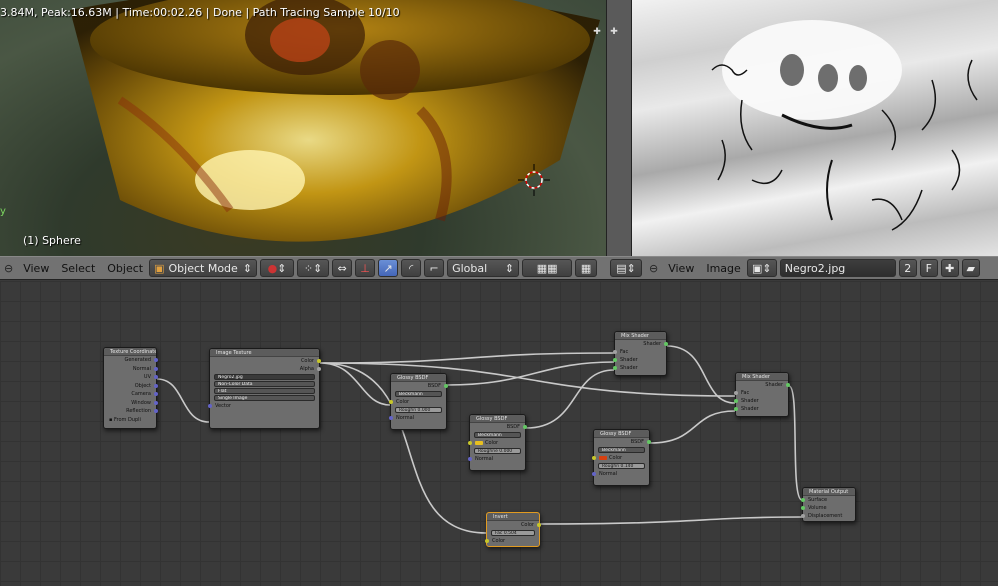  Describe the element at coordinates (626, 268) in the screenshot. I see `editor-type-dropdown: ▤ ⇕` at that location.